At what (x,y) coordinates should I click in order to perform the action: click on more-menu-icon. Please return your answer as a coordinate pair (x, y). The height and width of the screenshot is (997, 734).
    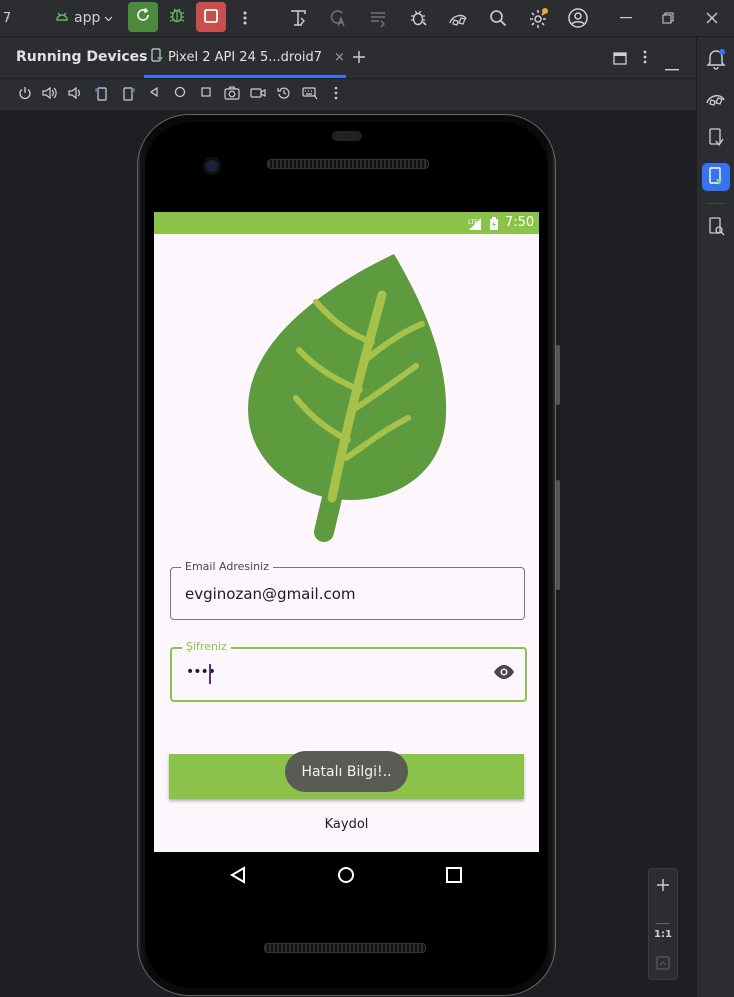
    Looking at the image, I should click on (245, 18).